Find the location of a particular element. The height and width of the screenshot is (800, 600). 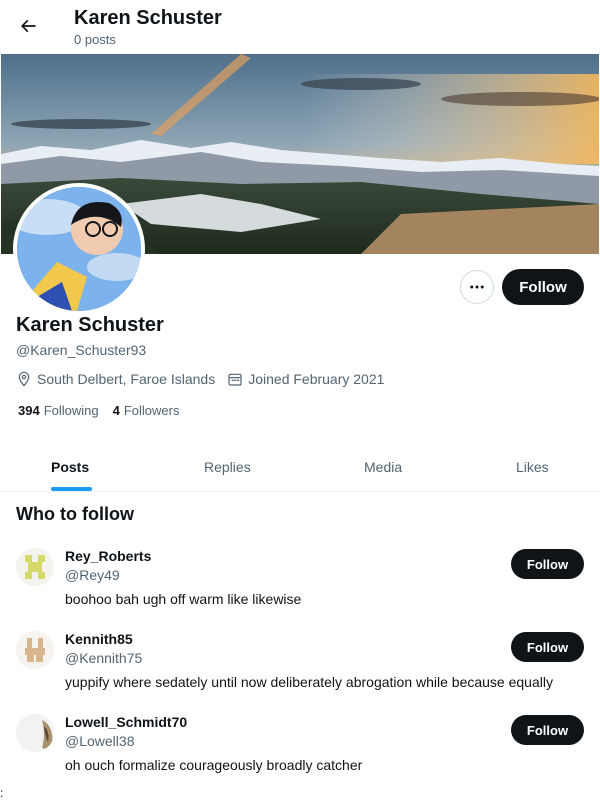

back-button is located at coordinates (28, 26).